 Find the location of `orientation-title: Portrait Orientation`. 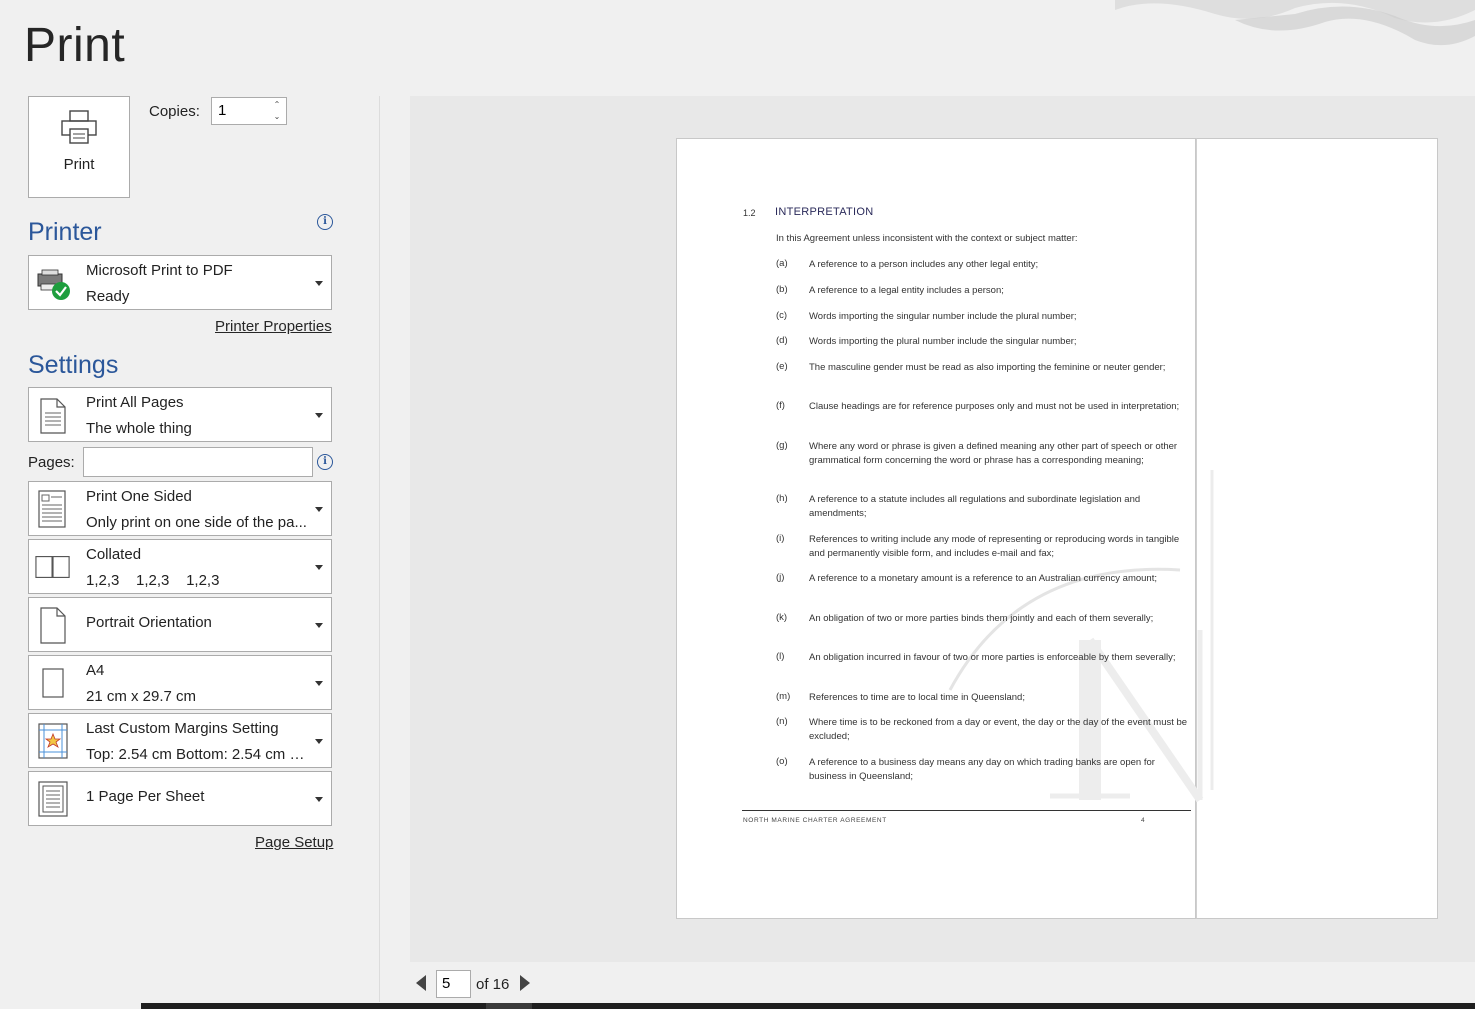

orientation-title: Portrait Orientation is located at coordinates (149, 622).